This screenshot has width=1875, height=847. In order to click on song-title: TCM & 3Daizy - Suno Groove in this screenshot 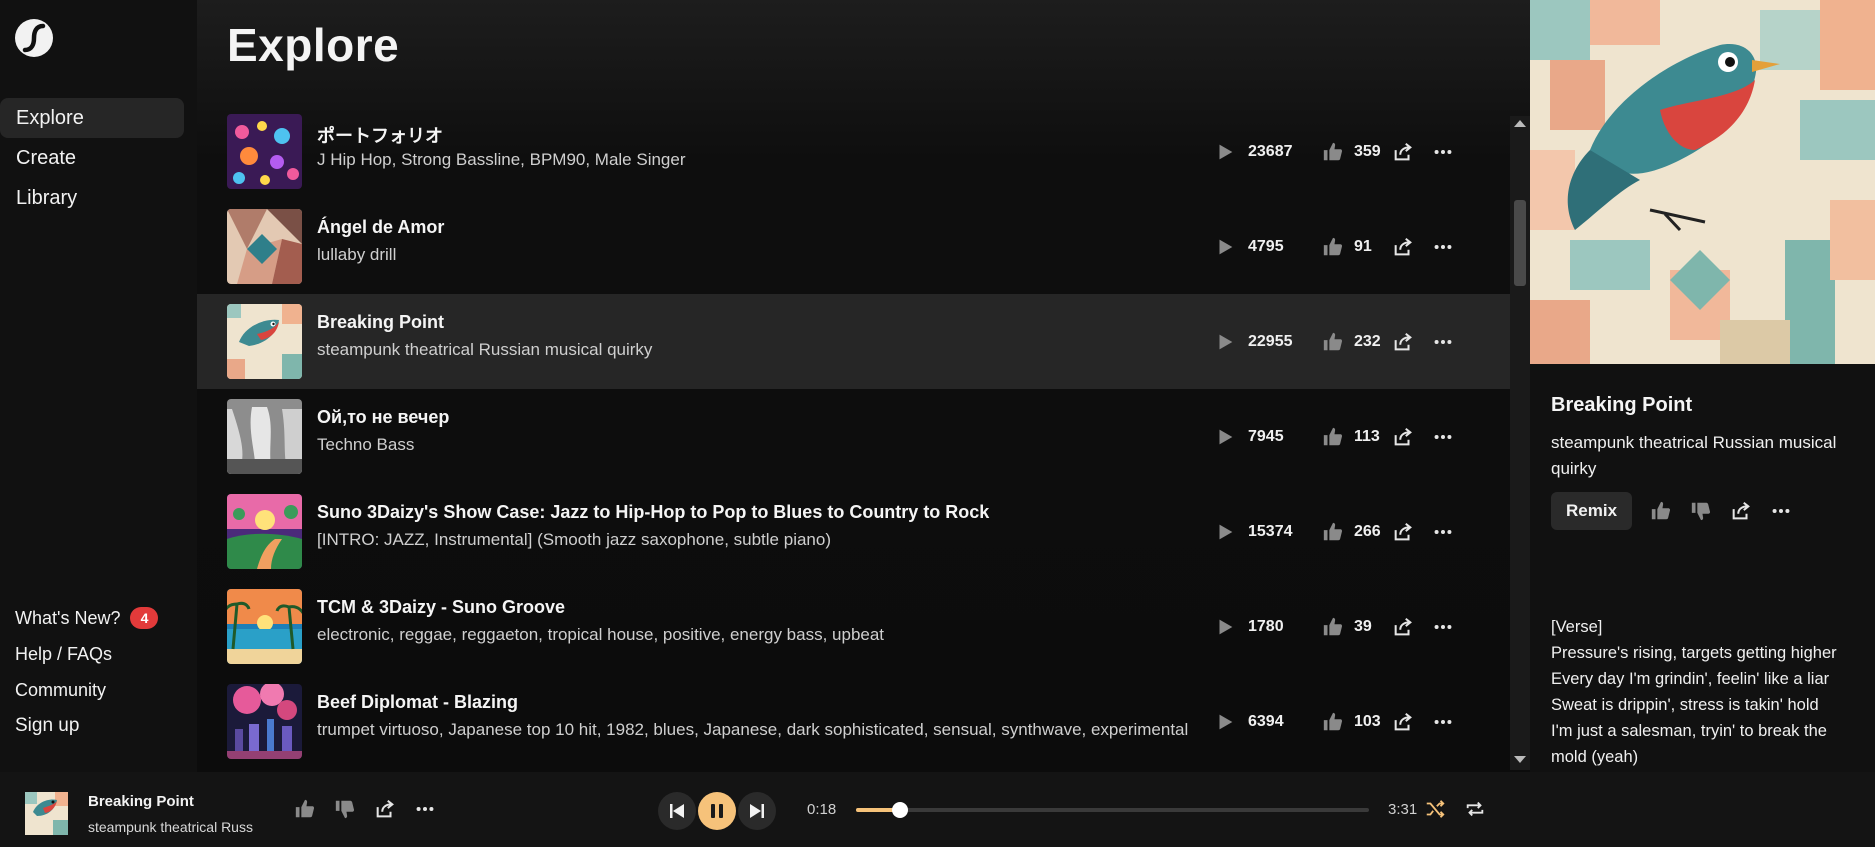, I will do `click(767, 610)`.